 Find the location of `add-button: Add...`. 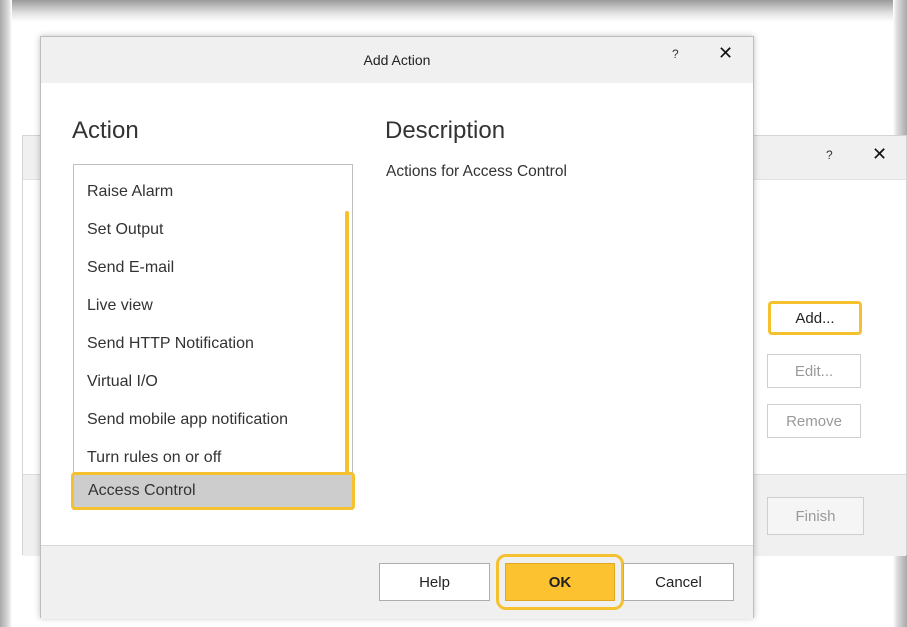

add-button: Add... is located at coordinates (815, 318).